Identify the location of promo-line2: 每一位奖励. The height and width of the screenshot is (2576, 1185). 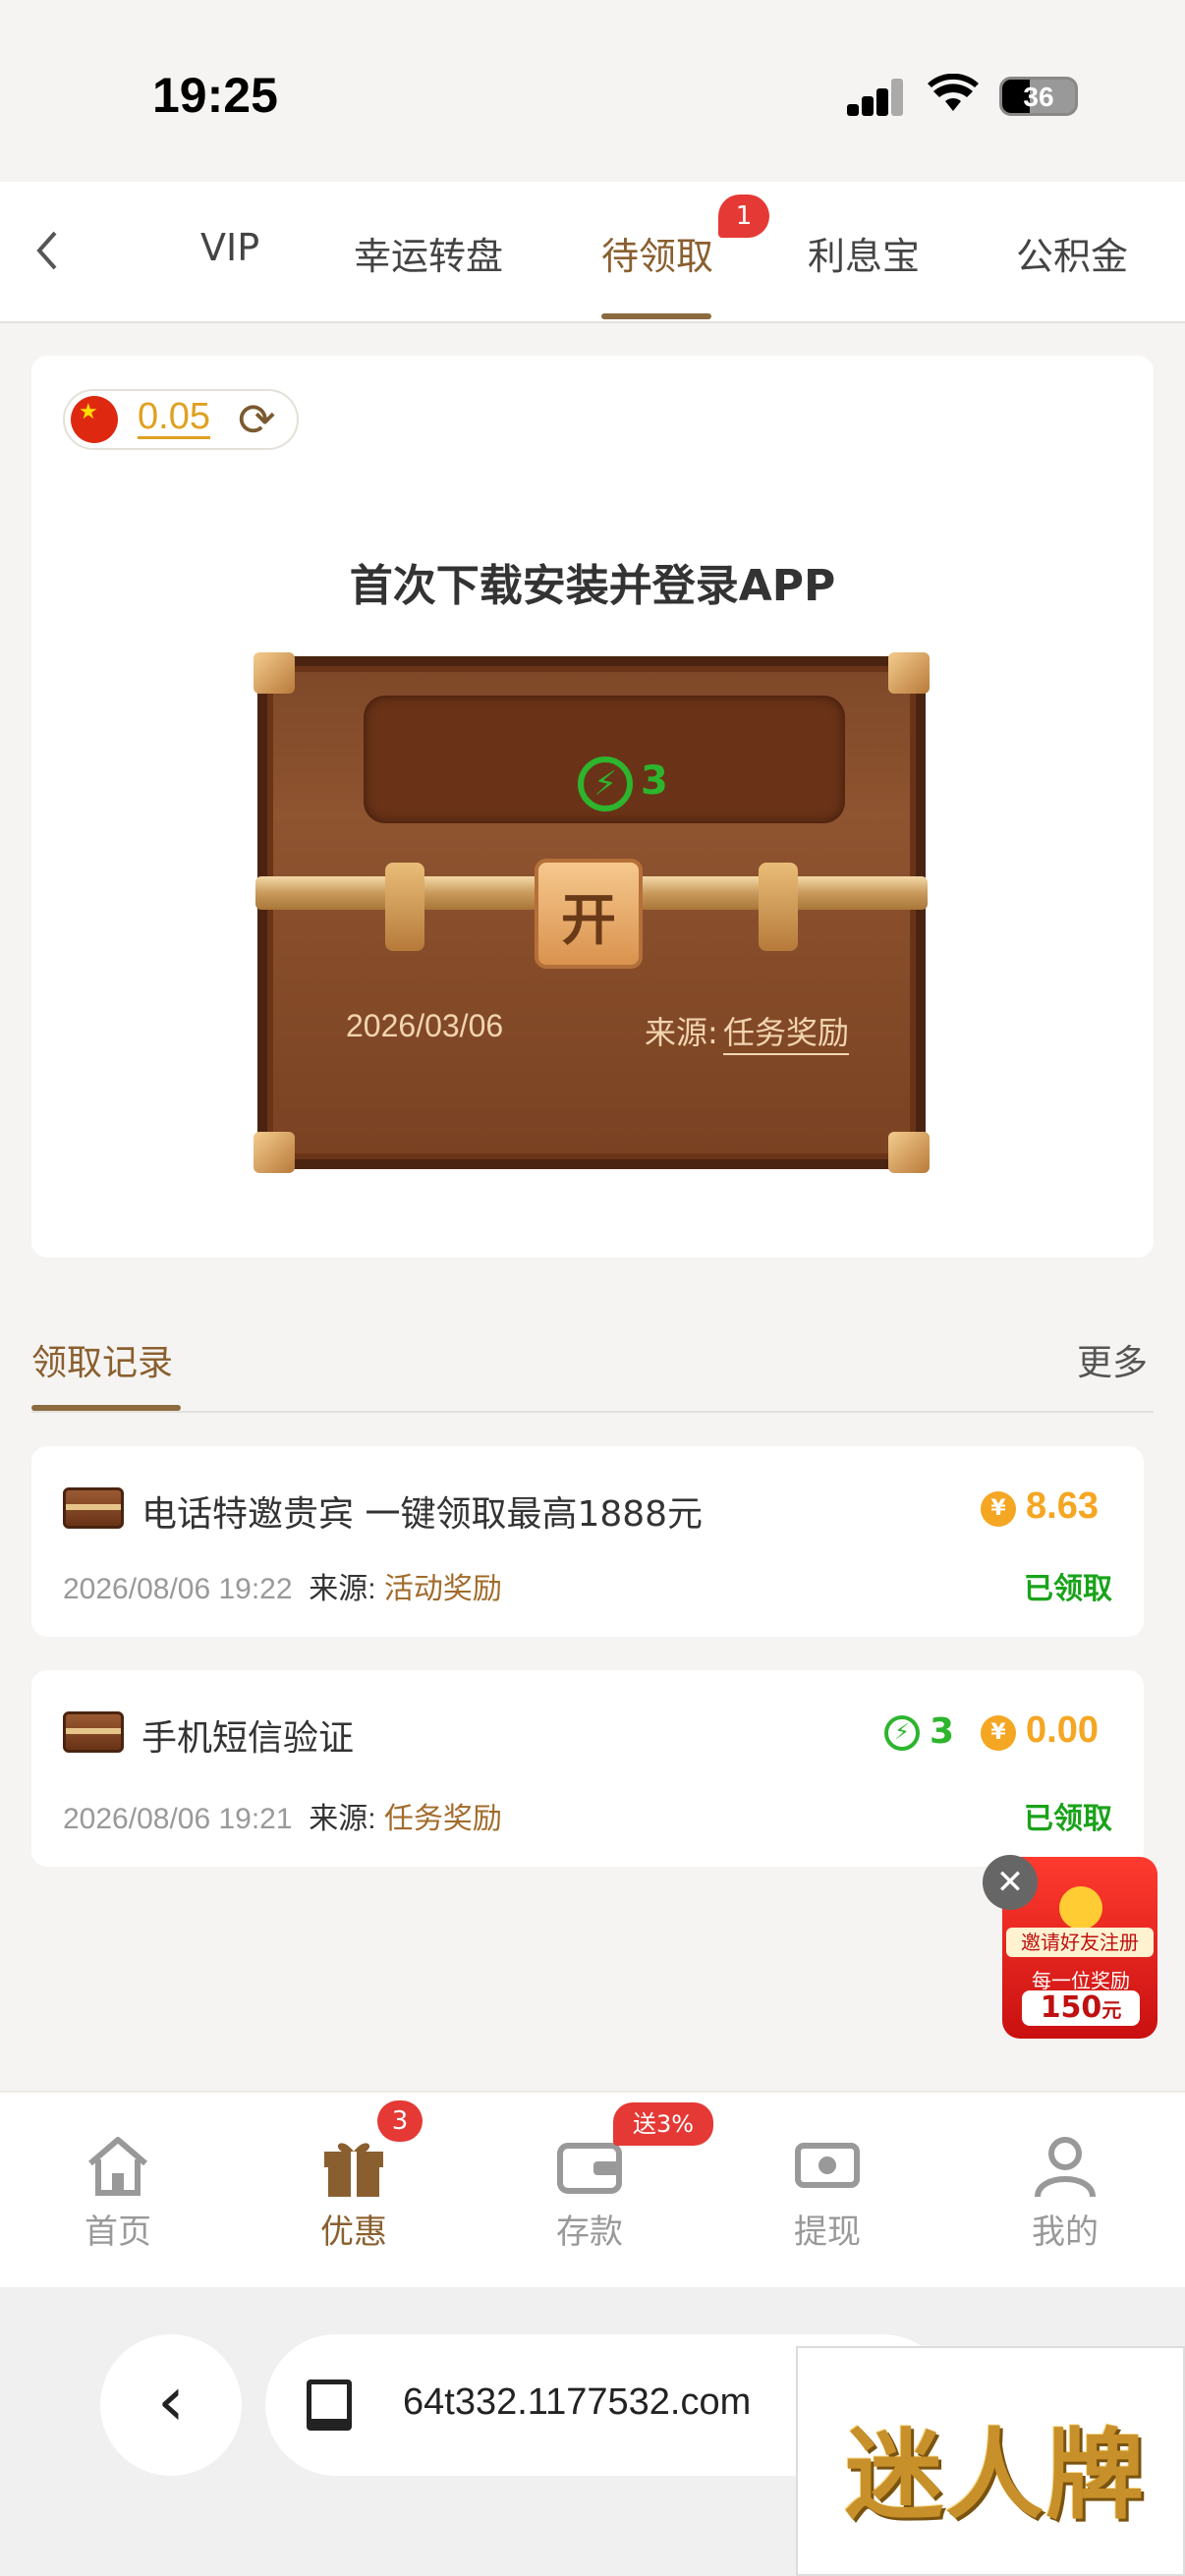
(1081, 1980).